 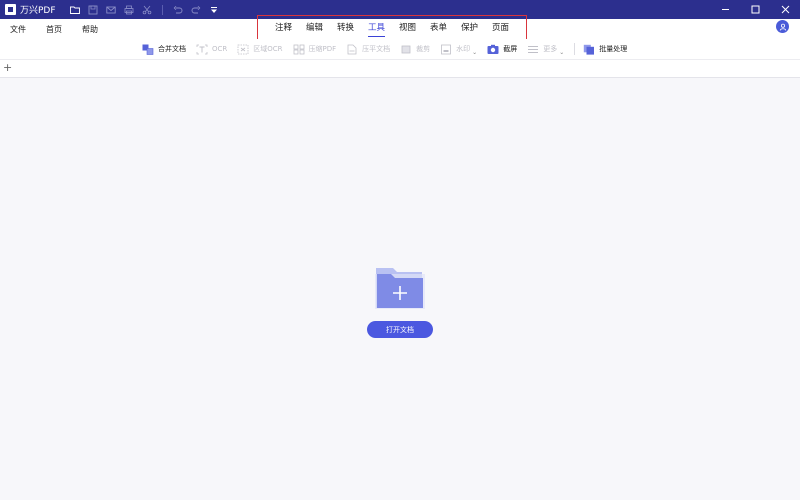 I want to click on close-icon, so click(x=785, y=9).